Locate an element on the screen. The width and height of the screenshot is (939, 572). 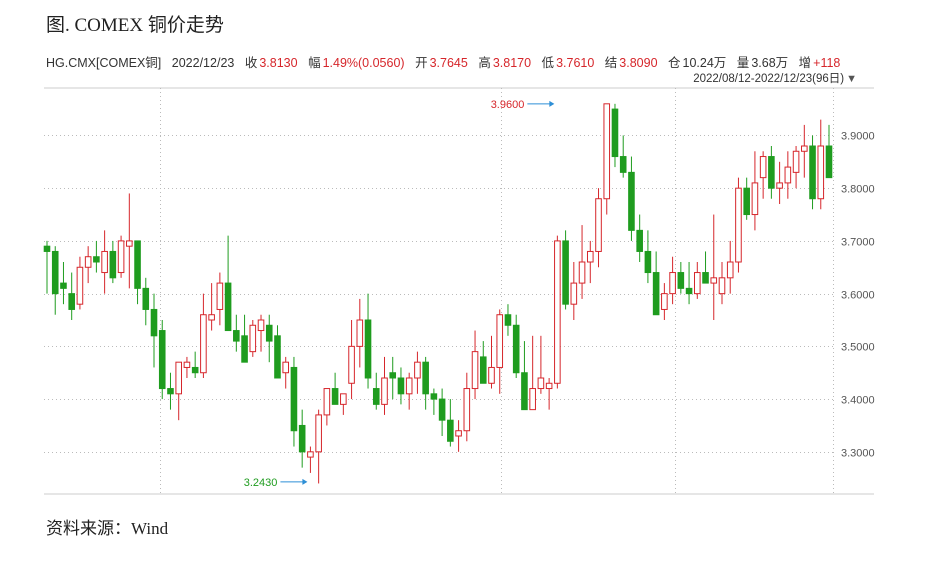
y-tick-label: 3.8000 is located at coordinates (858, 190).